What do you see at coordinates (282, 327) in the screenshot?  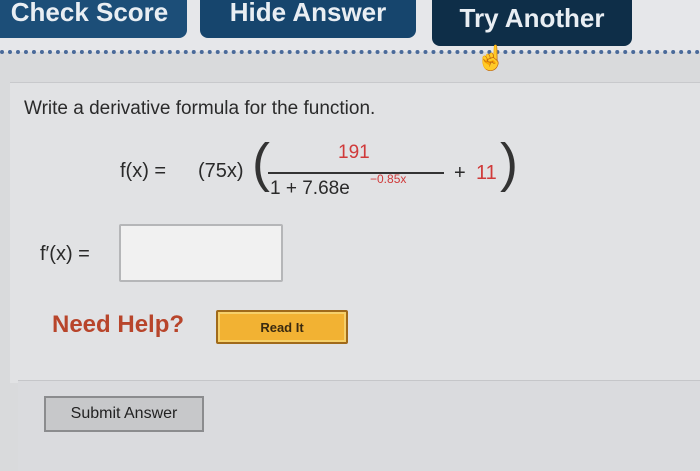 I see `read-it-button: Read It` at bounding box center [282, 327].